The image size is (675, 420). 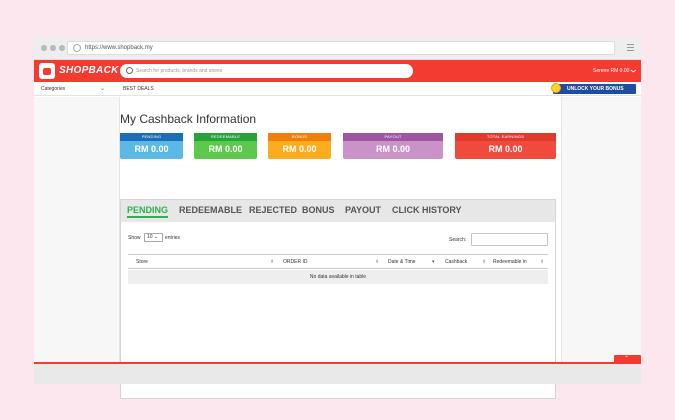 I want to click on search-input: Search for products, brands and stores, so click(x=179, y=71).